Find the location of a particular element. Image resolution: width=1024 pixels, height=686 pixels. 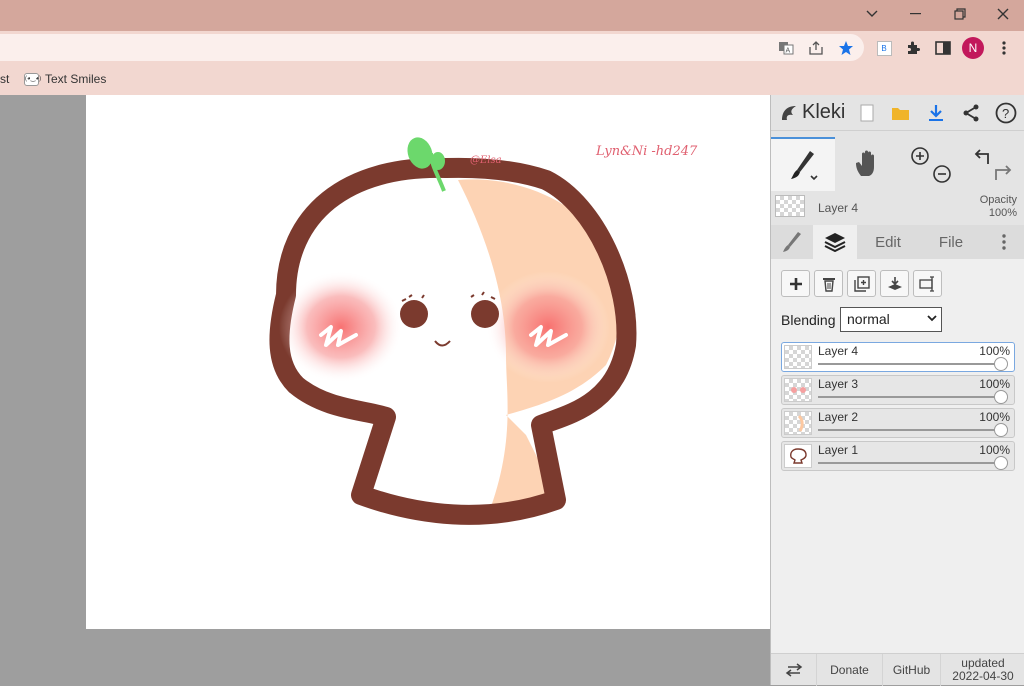

text-smiles-favicon: (◕‿◕) is located at coordinates (32, 79).